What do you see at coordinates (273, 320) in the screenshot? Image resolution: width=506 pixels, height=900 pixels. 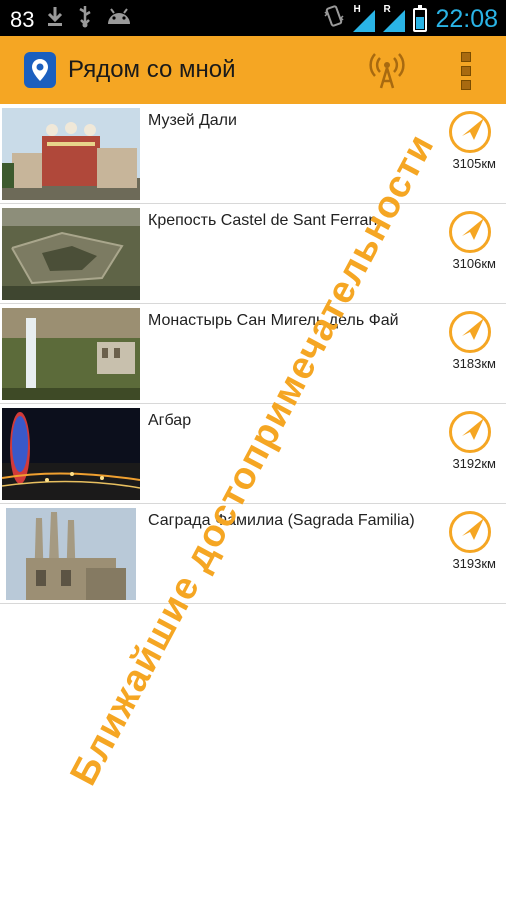 I see `place-title: Монастырь Сан Мигель дель Фай` at bounding box center [273, 320].